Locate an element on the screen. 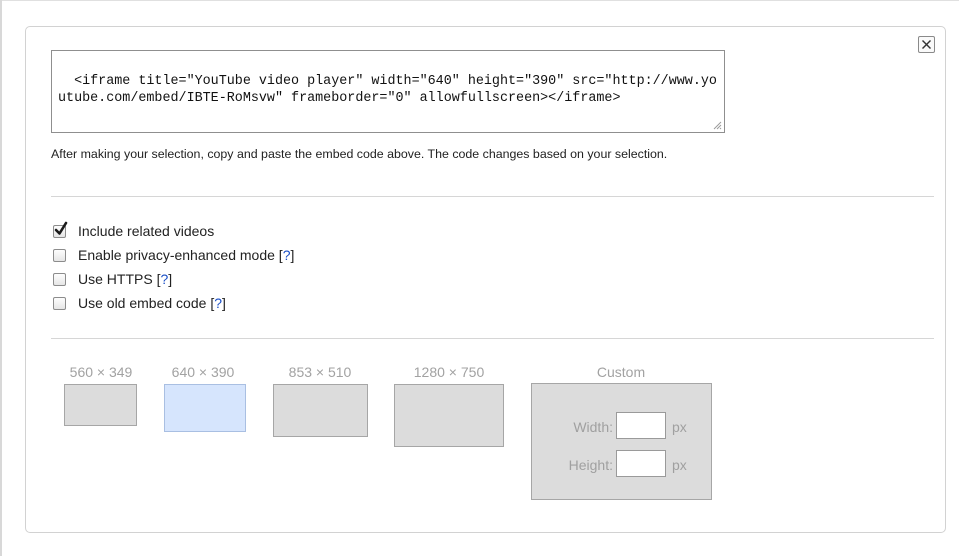  resize-grip-icon is located at coordinates (717, 125).